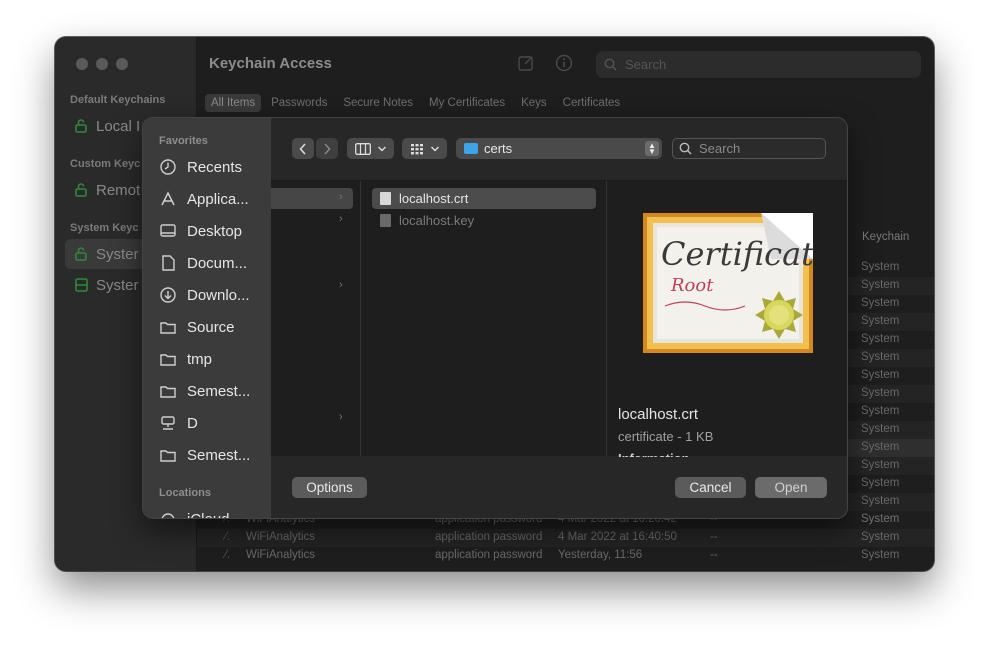  I want to click on document-icon, so click(385, 220).